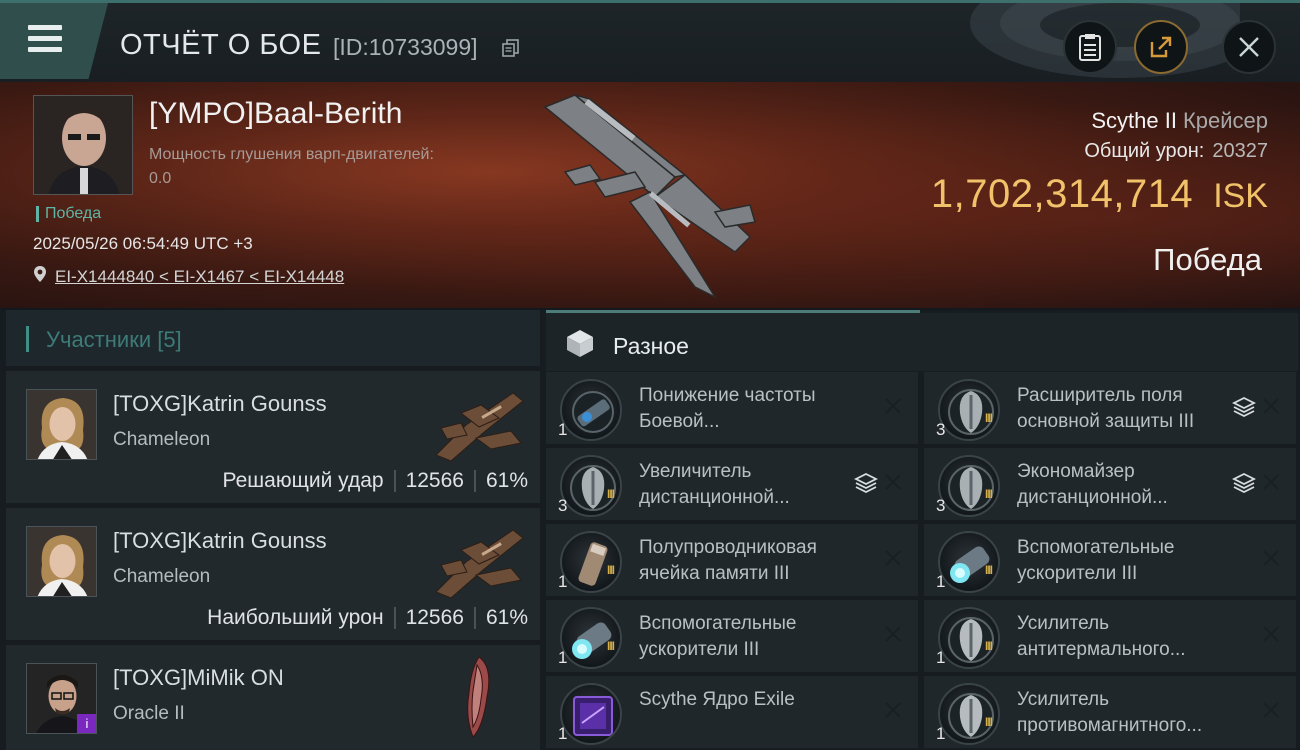  What do you see at coordinates (68, 214) in the screenshot?
I see `result-tag: Победа` at bounding box center [68, 214].